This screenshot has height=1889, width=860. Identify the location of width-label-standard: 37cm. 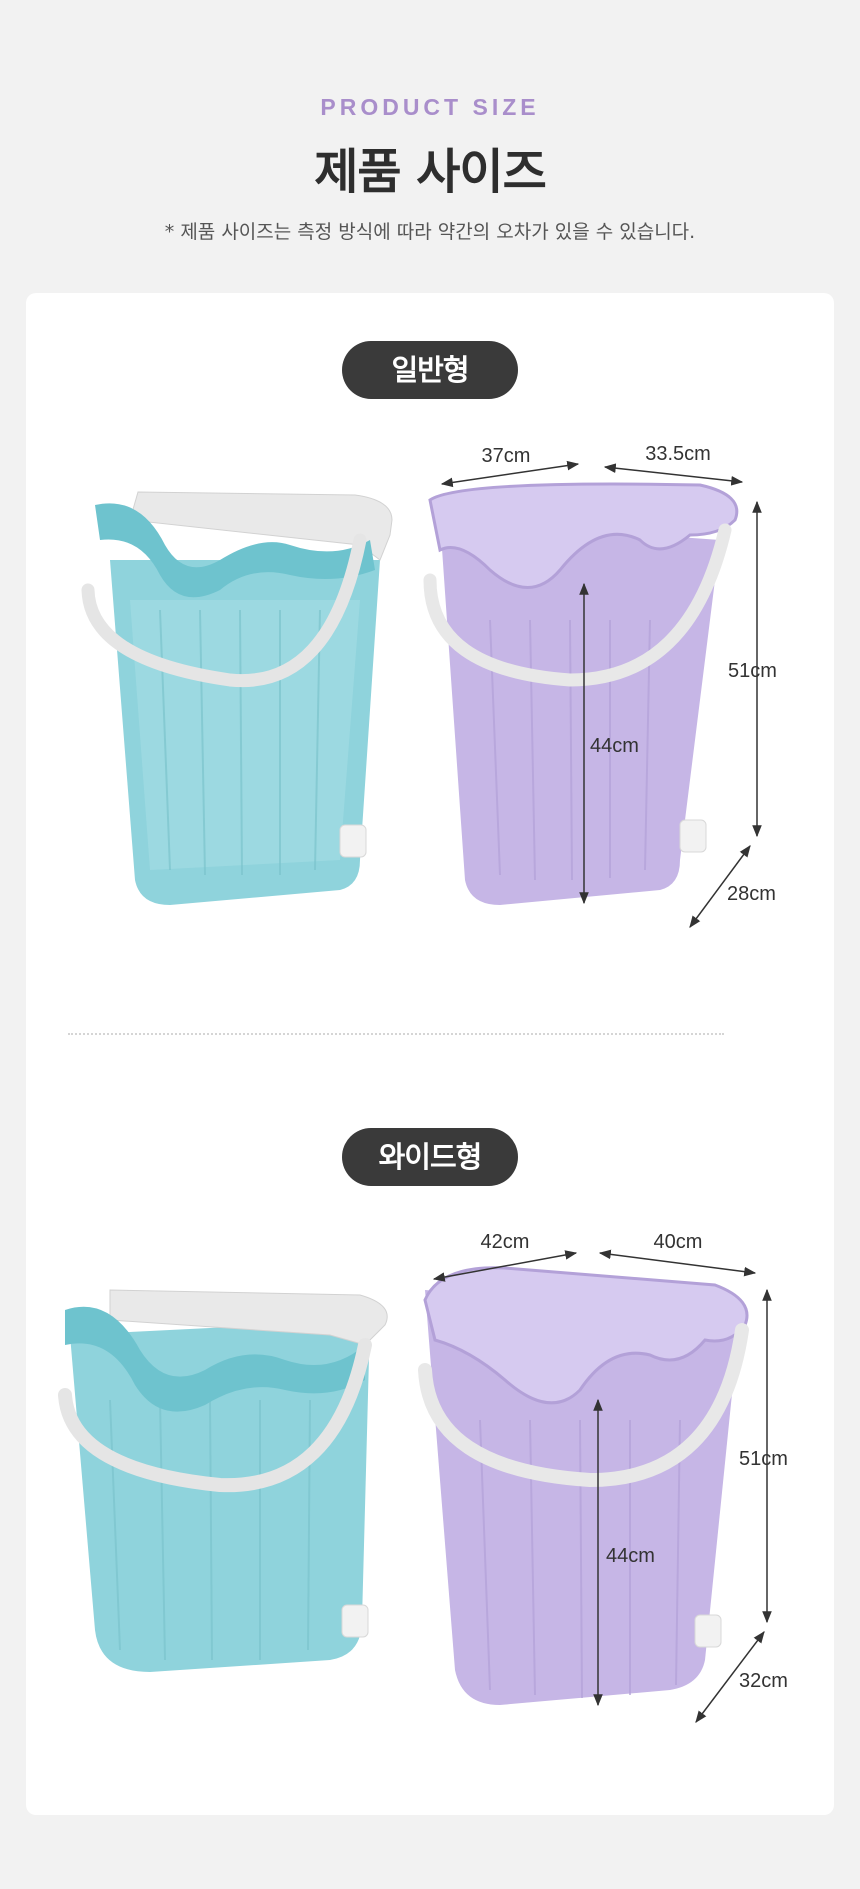
(506, 456).